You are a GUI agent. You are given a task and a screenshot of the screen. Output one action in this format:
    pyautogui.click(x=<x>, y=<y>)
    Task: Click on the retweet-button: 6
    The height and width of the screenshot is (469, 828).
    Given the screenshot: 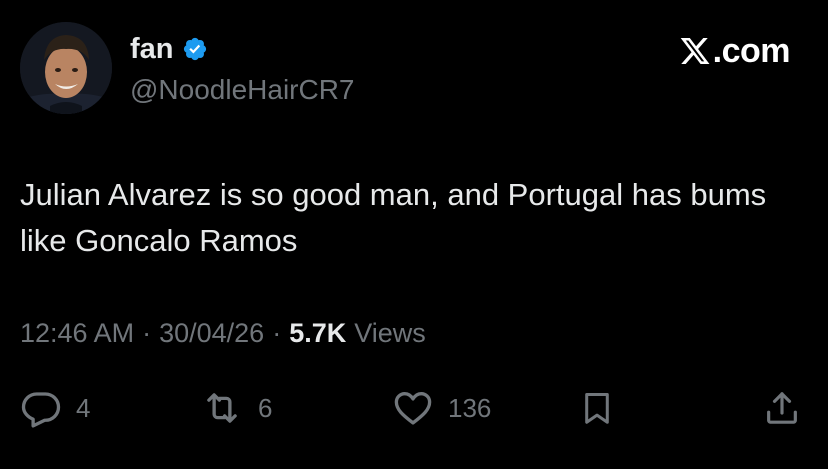 What is the action you would take?
    pyautogui.click(x=236, y=408)
    